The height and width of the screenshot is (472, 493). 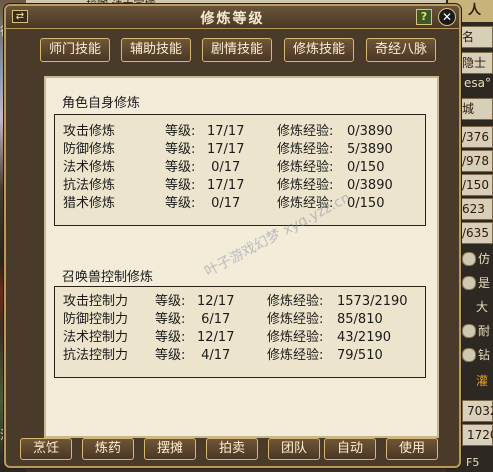 What do you see at coordinates (364, 337) in the screenshot?
I see `exp-value: 43/2190` at bounding box center [364, 337].